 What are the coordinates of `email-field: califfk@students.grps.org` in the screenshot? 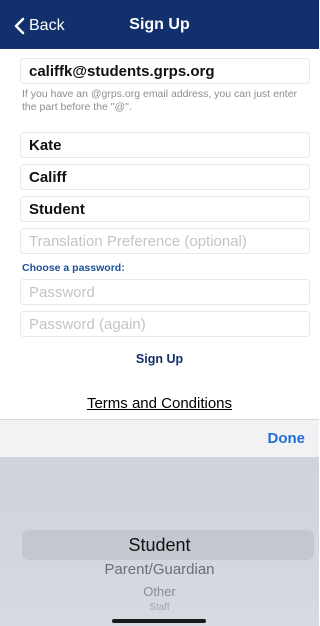 It's located at (165, 71).